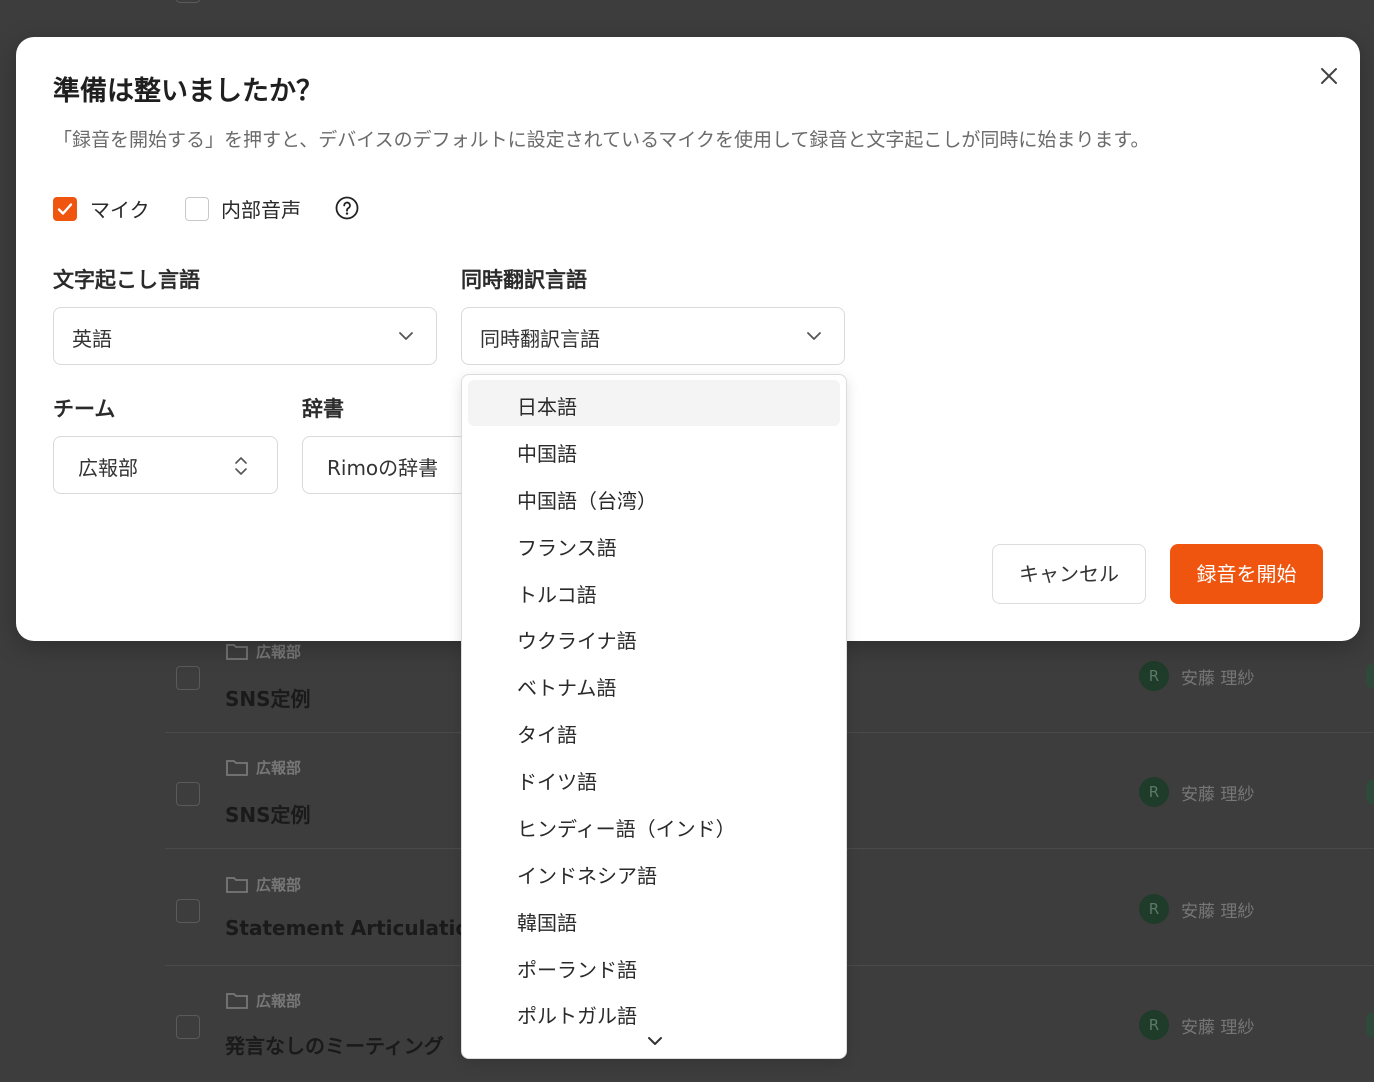  I want to click on dropdown-option: ポルトガル語, so click(654, 1012).